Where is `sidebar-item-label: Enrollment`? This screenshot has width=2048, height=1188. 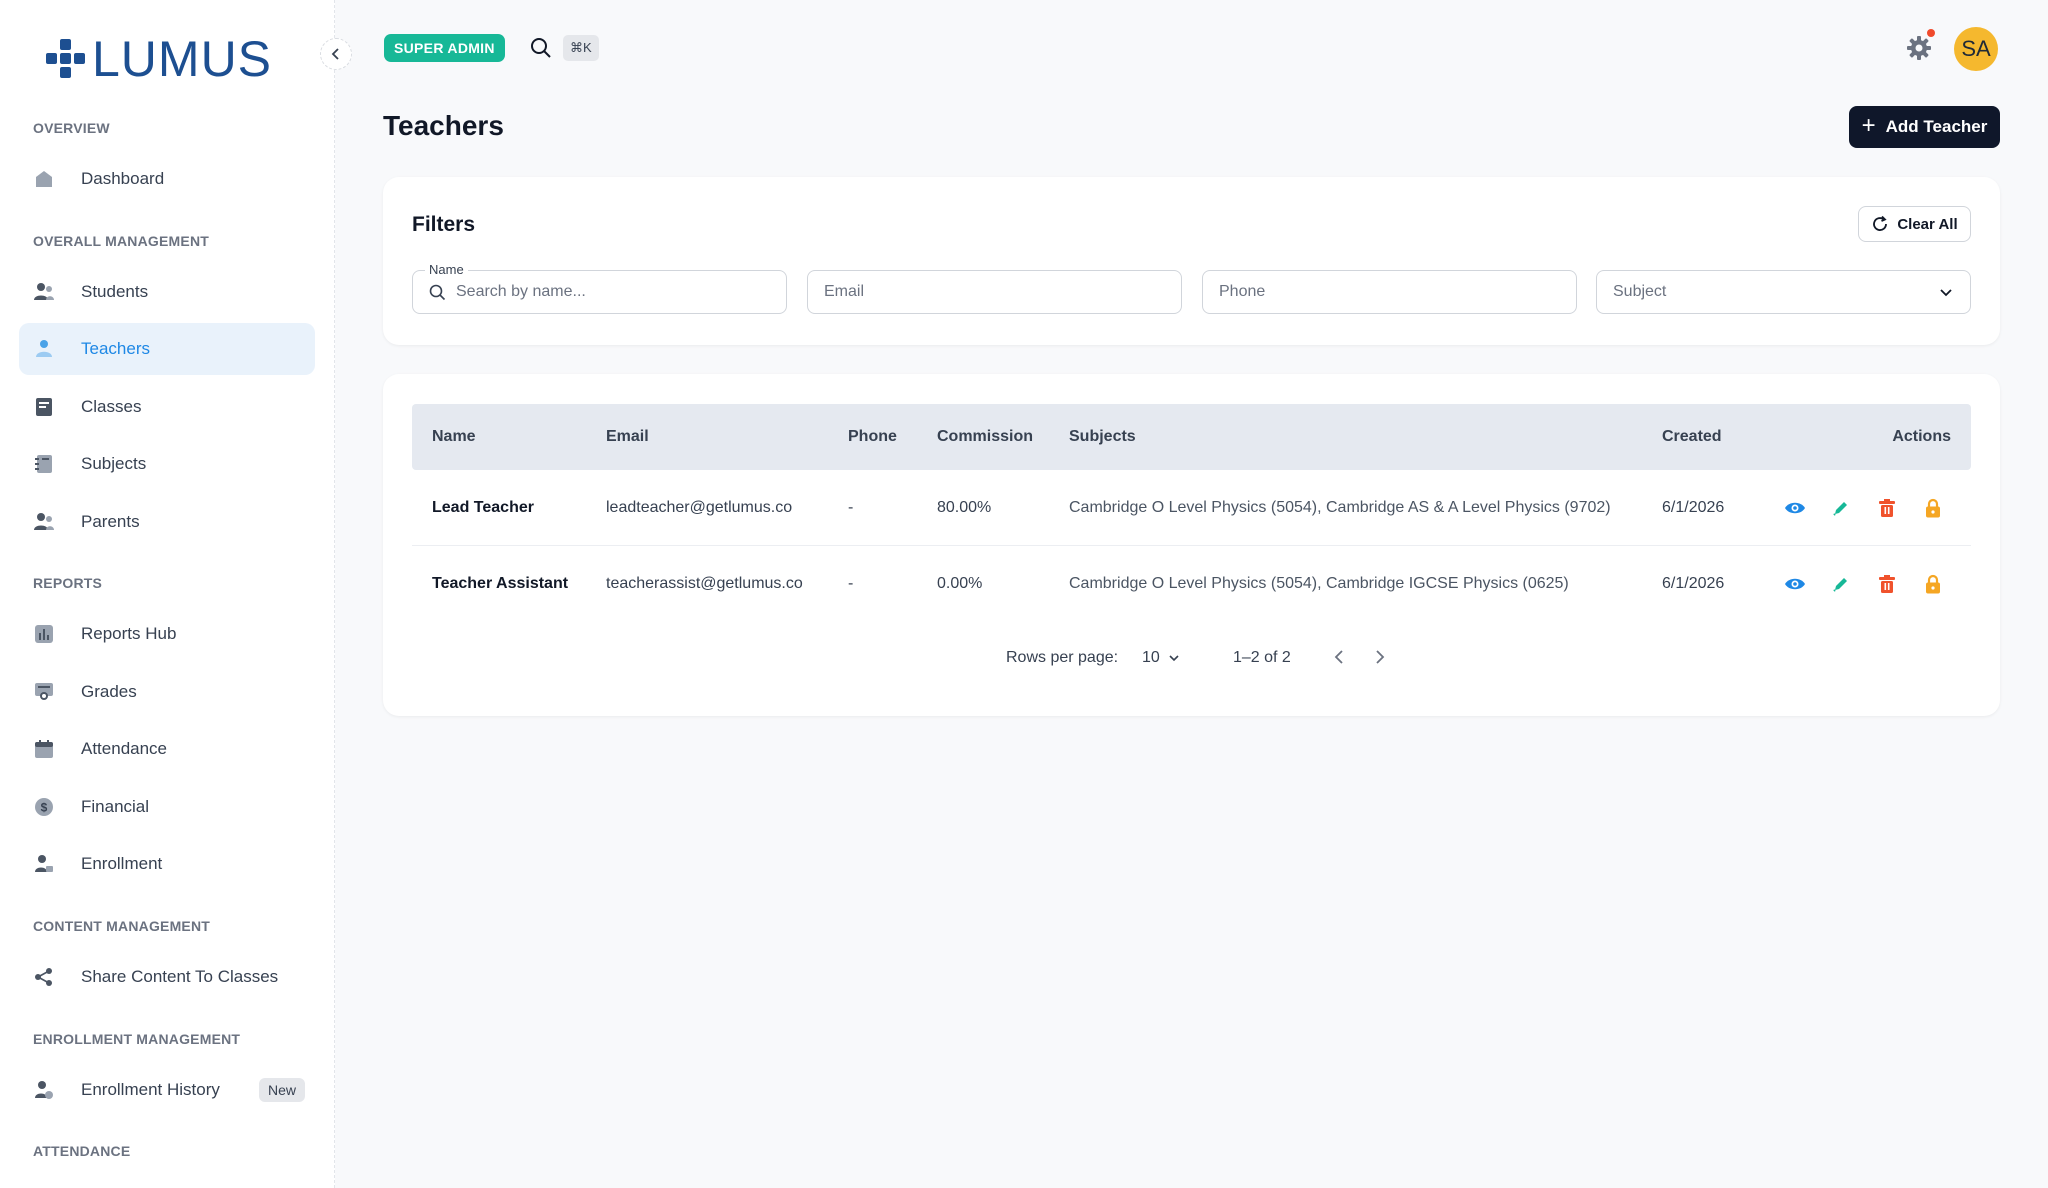
sidebar-item-label: Enrollment is located at coordinates (122, 863).